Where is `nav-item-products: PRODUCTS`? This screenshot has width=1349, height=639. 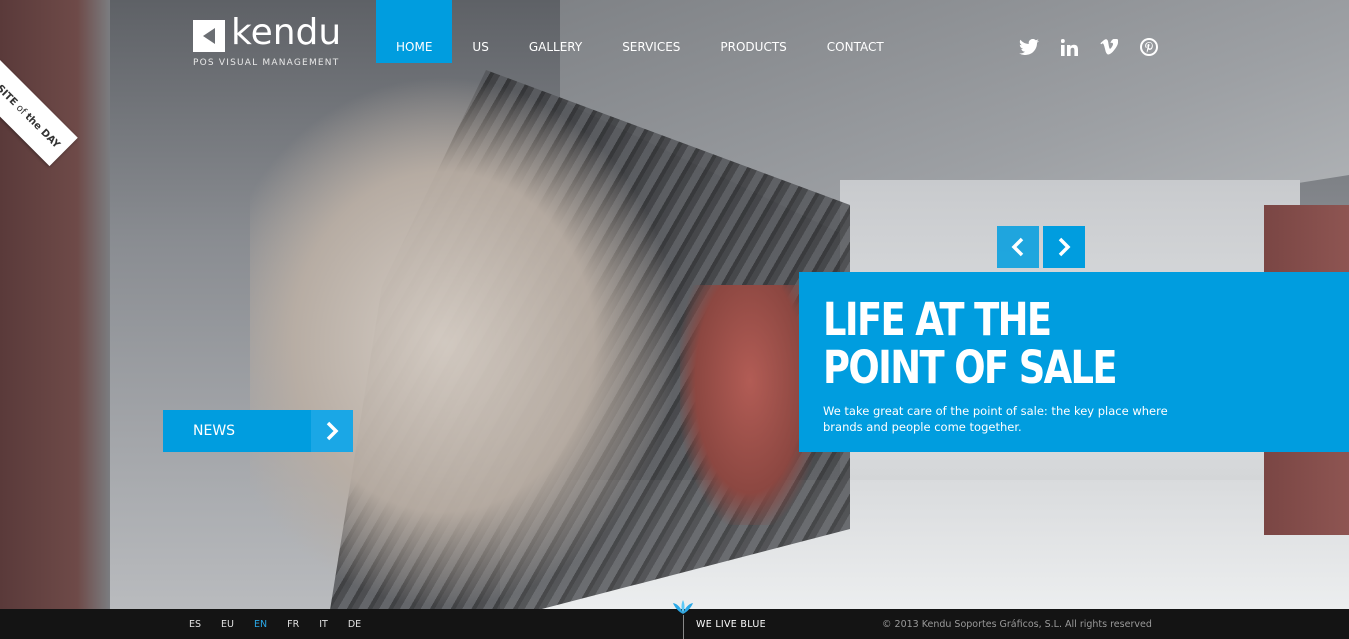 nav-item-products: PRODUCTS is located at coordinates (753, 31).